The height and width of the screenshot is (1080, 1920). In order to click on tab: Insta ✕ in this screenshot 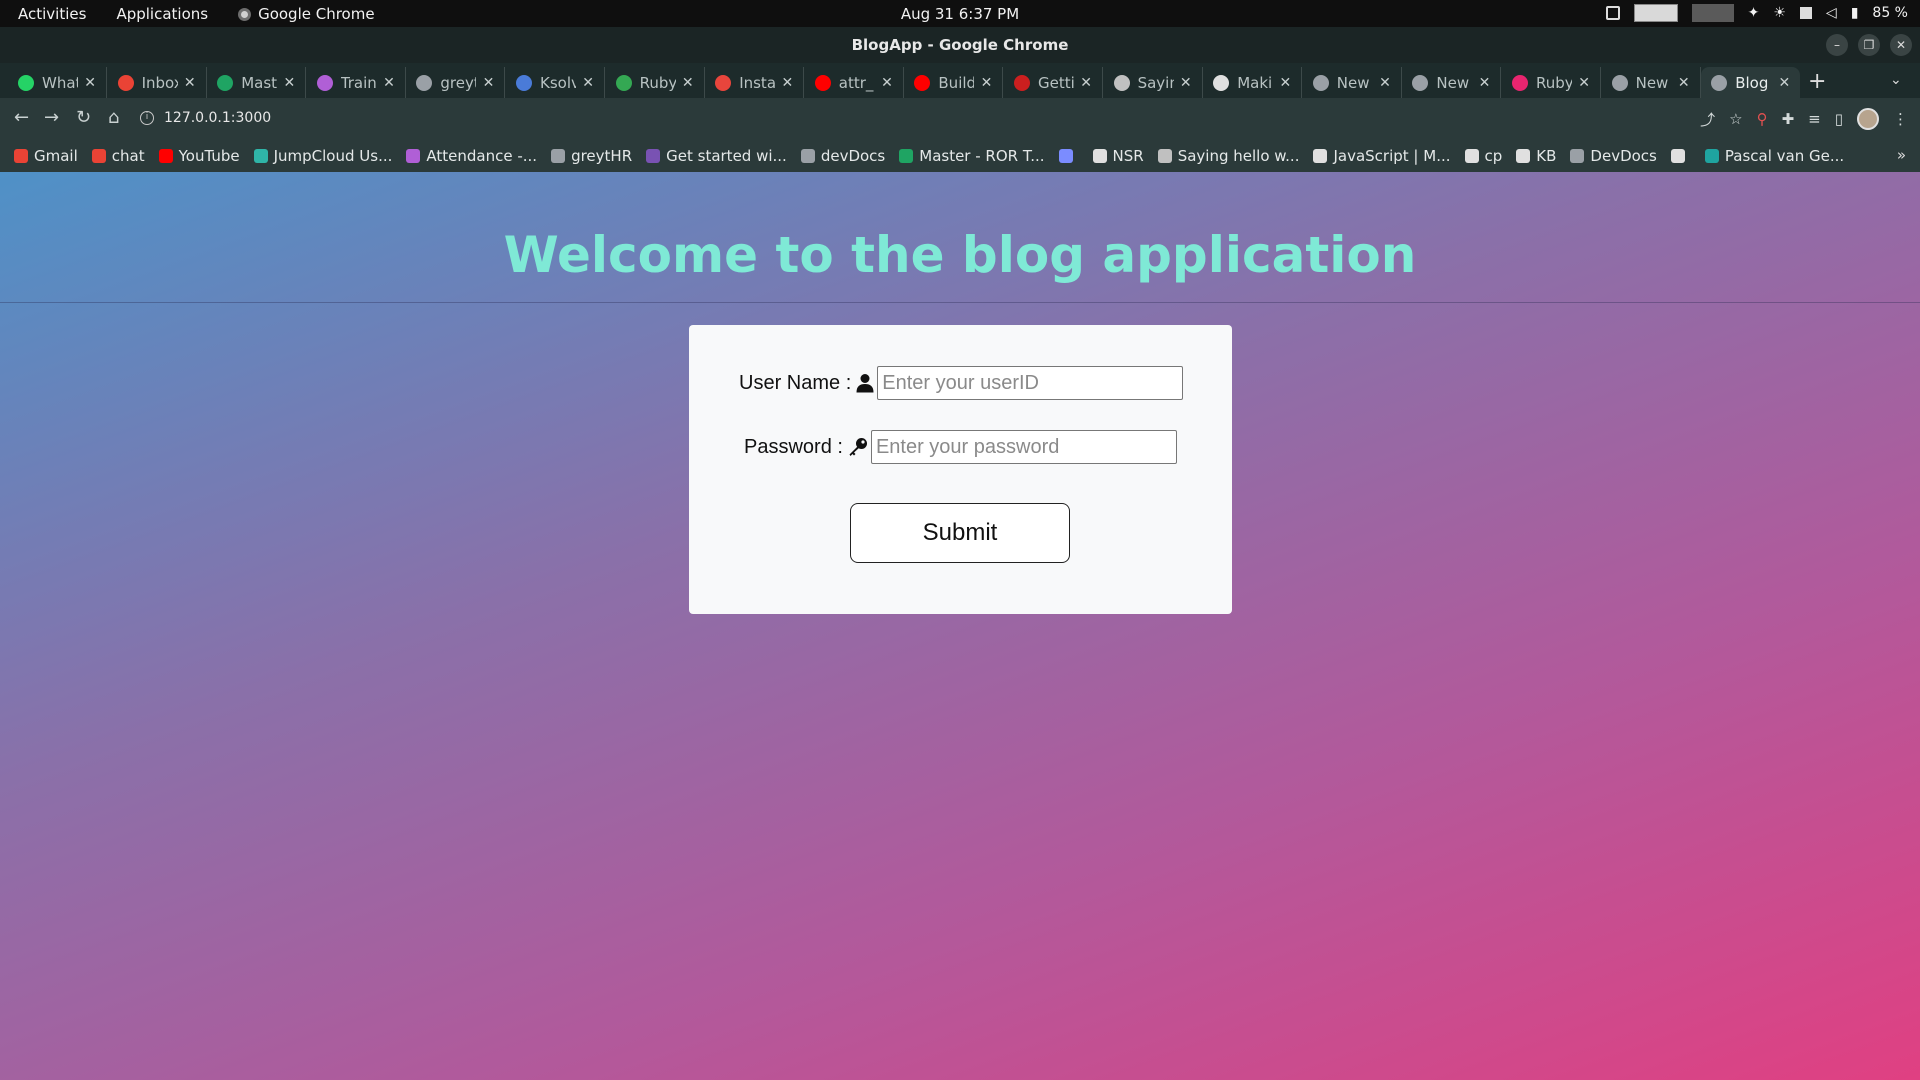, I will do `click(755, 82)`.